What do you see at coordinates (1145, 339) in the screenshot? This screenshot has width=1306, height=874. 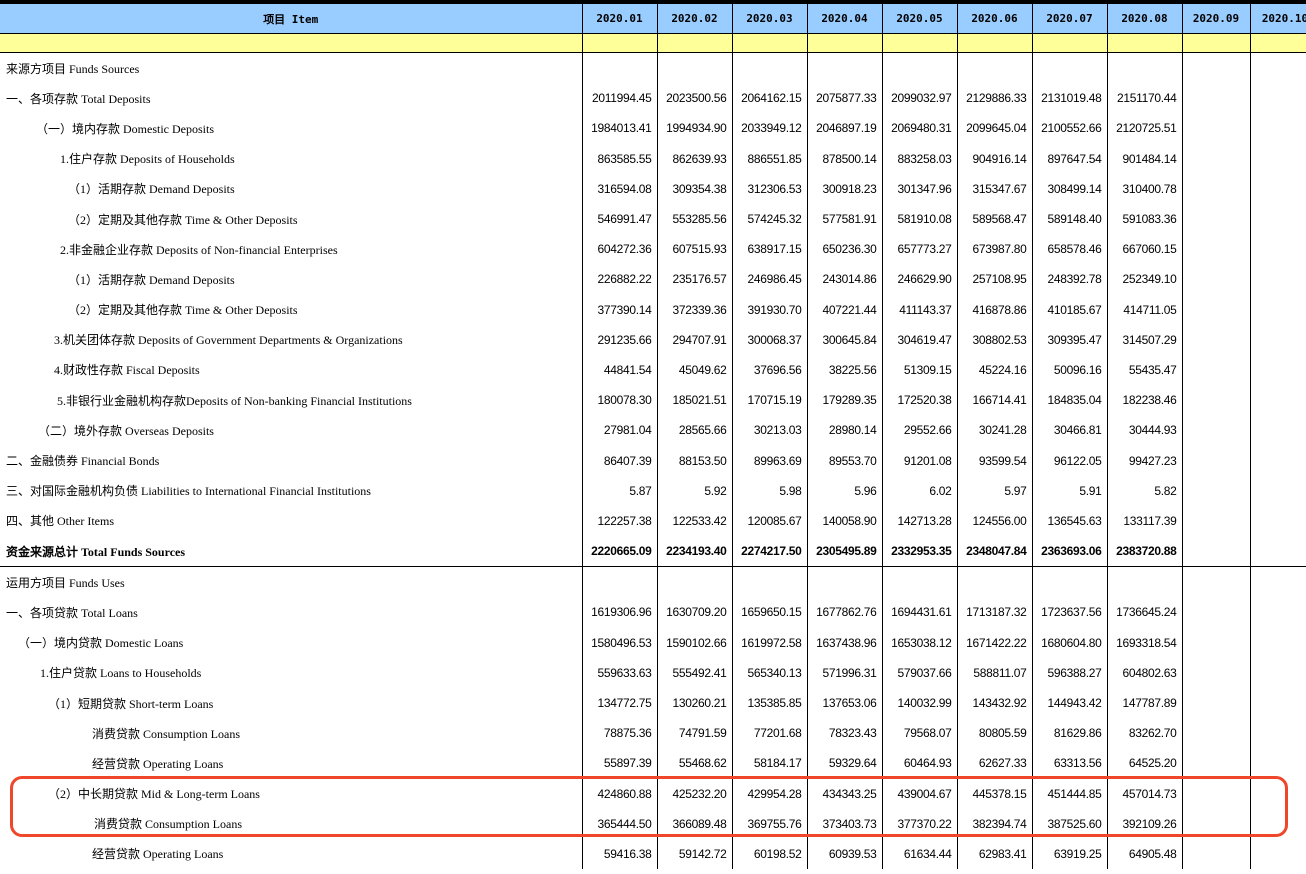 I see `value-cell: 314507.29` at bounding box center [1145, 339].